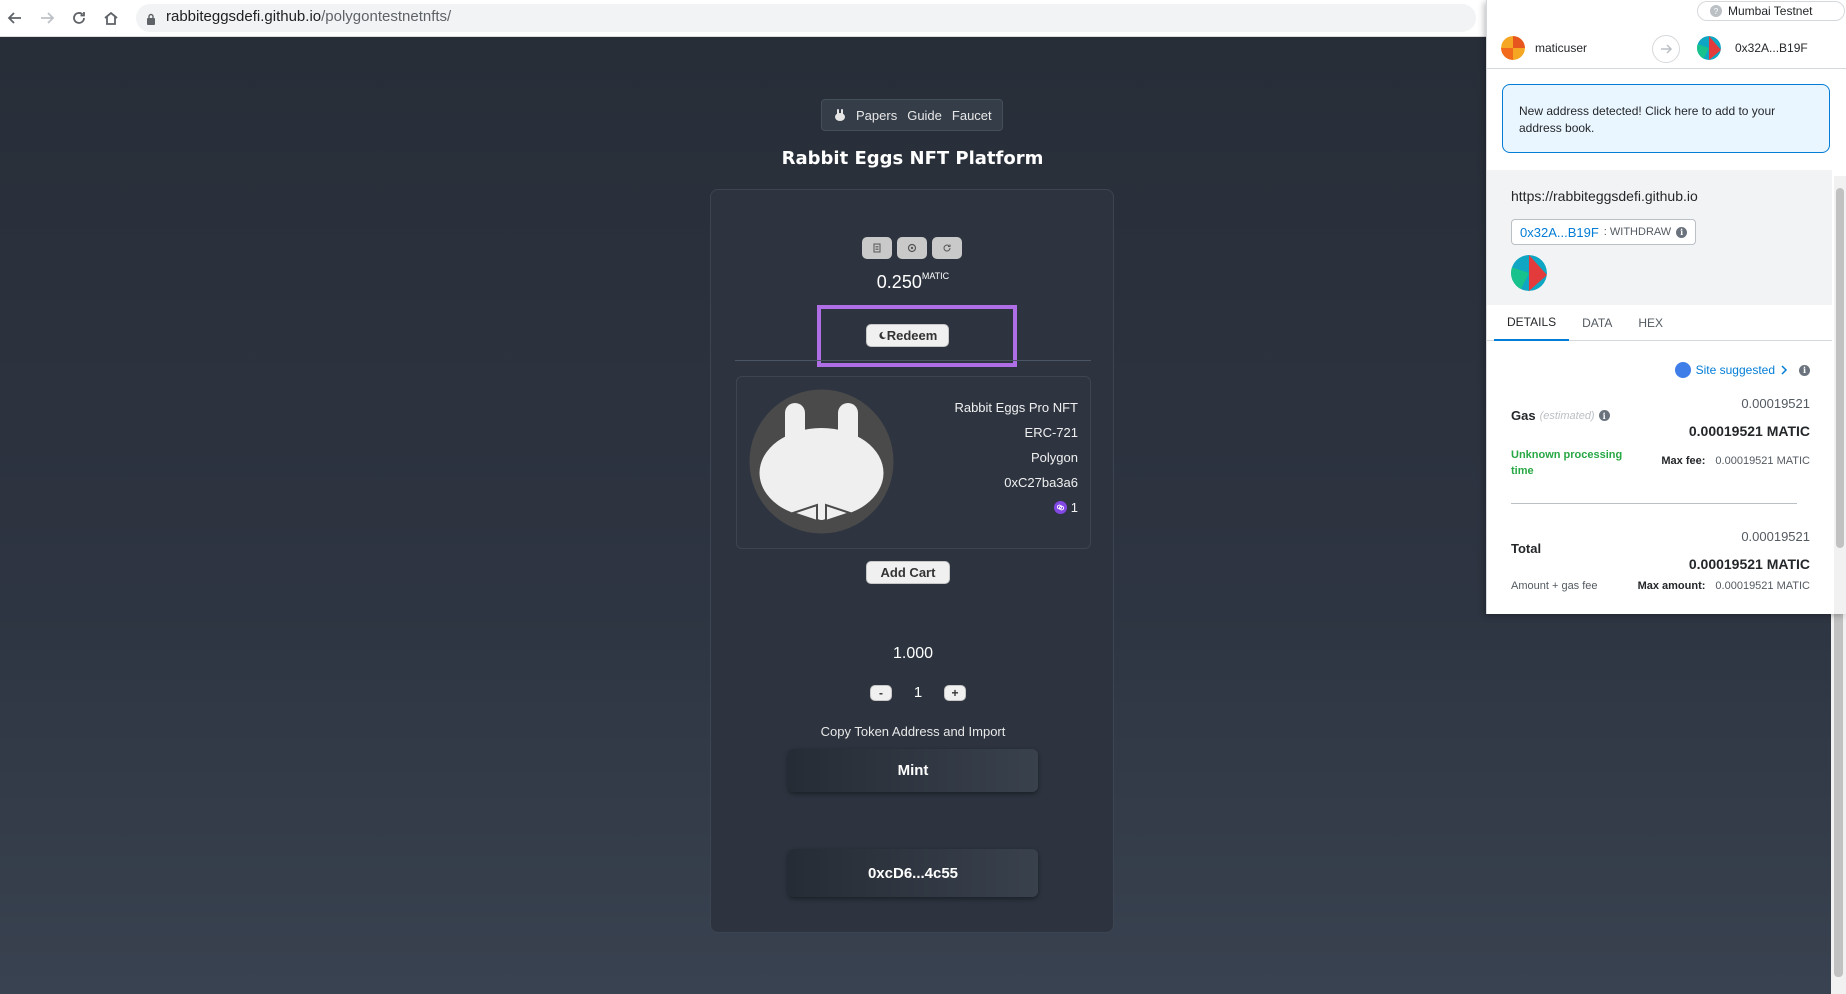 The height and width of the screenshot is (994, 1846). I want to click on globe-icon, so click(1682, 370).